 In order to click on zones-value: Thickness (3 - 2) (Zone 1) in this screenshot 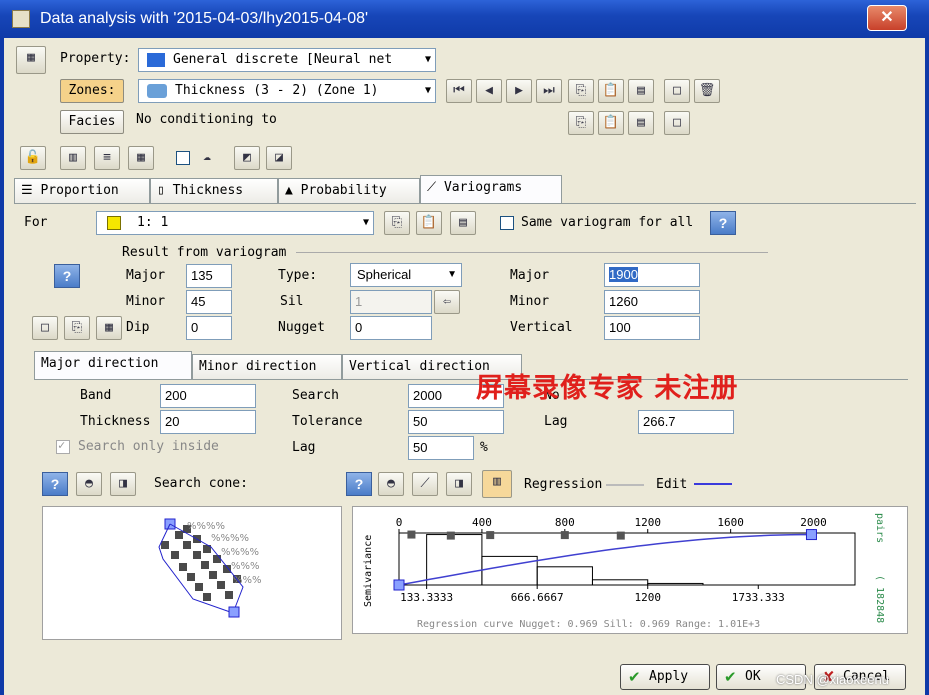, I will do `click(277, 90)`.